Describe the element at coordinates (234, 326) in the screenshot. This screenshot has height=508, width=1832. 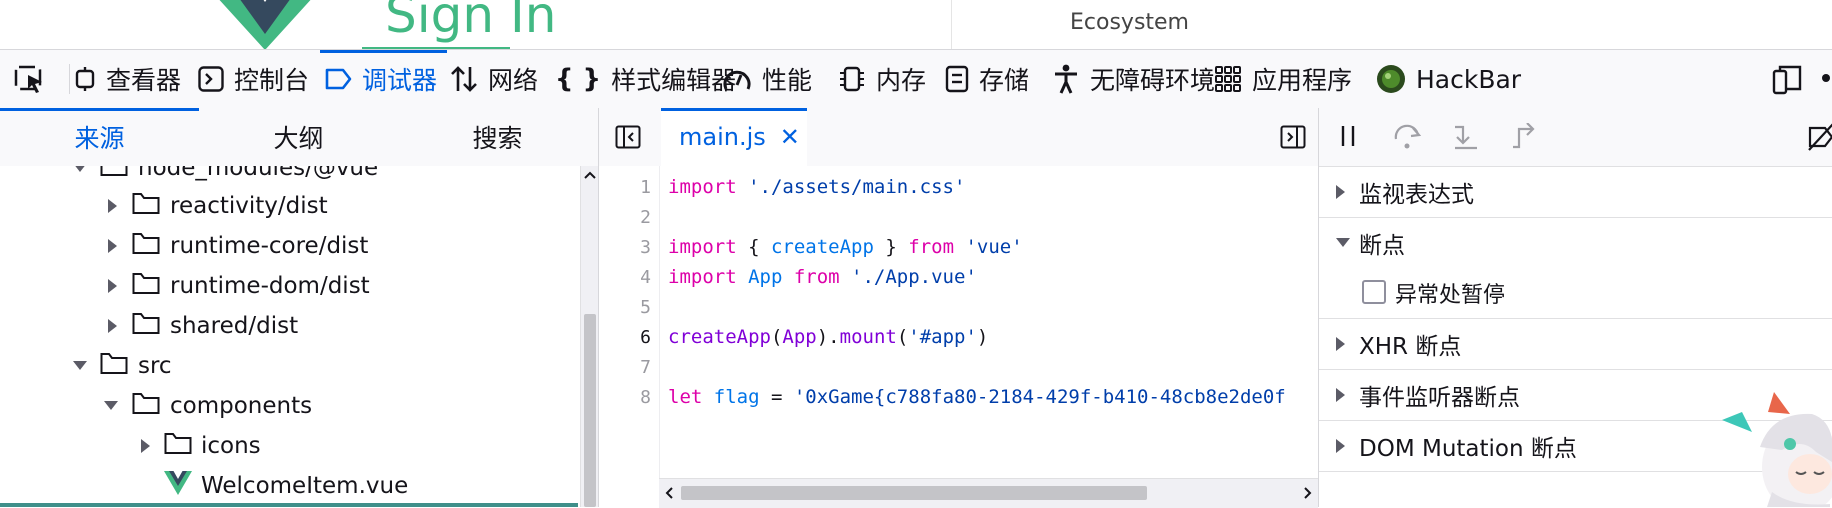
I see `tree-item-label: shared/dist` at that location.